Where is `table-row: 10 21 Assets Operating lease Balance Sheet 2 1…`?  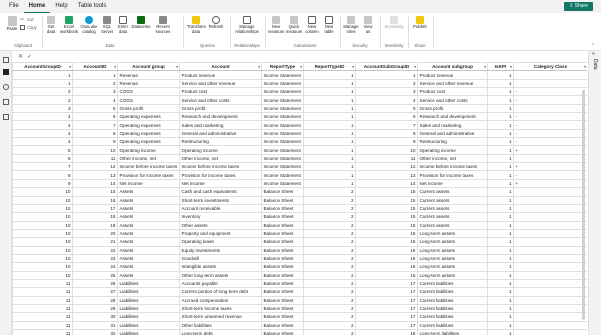 table-row: 10 21 Assets Operating lease Balance Sheet 2 1… is located at coordinates (299, 242).